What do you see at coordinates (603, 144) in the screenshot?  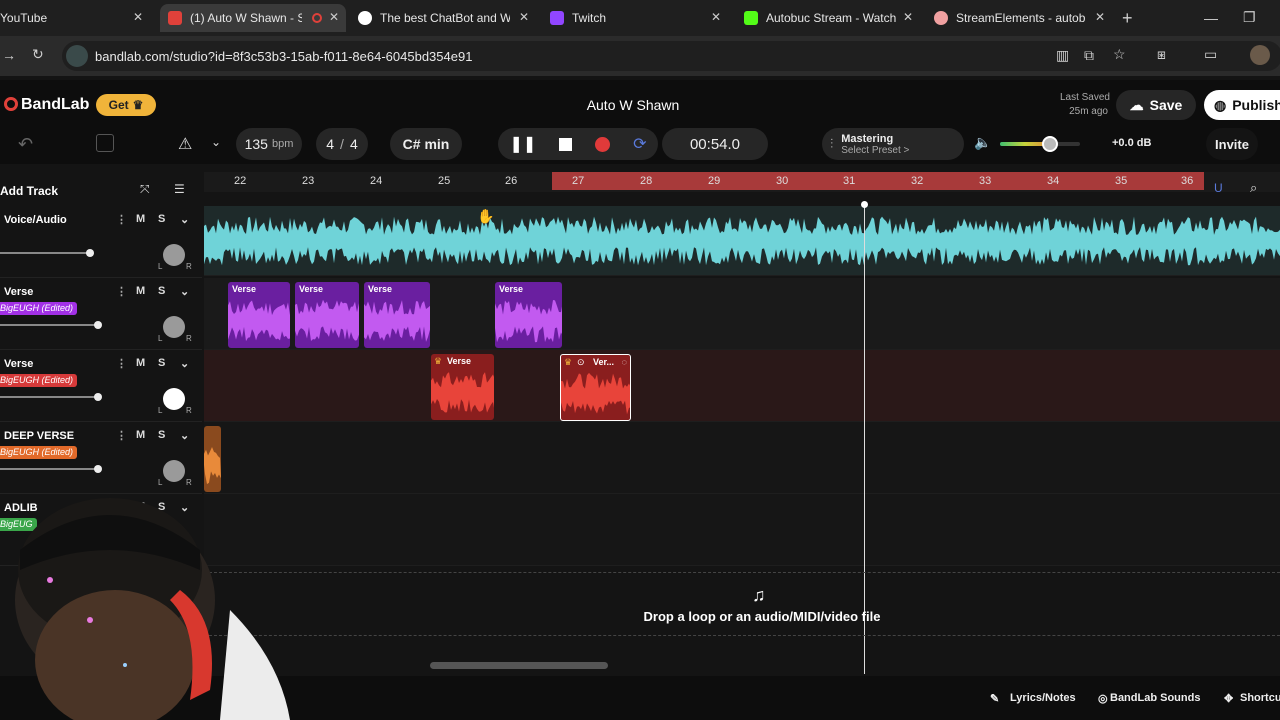 I see `record-button` at bounding box center [603, 144].